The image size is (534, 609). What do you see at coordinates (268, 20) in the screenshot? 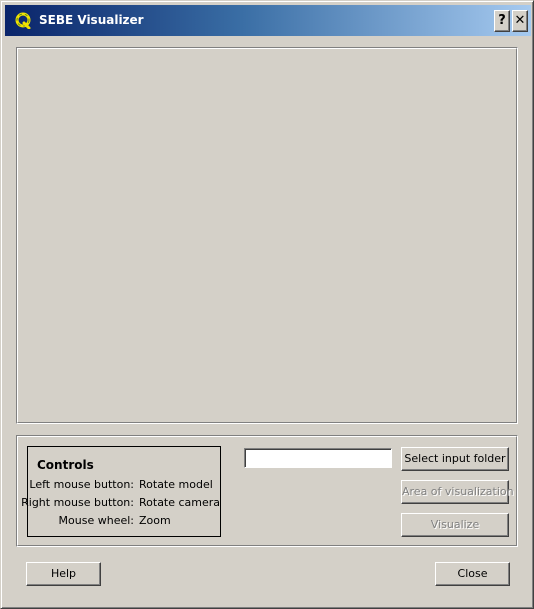
I see `title-bar: SEBE Visualizer ? ✕` at bounding box center [268, 20].